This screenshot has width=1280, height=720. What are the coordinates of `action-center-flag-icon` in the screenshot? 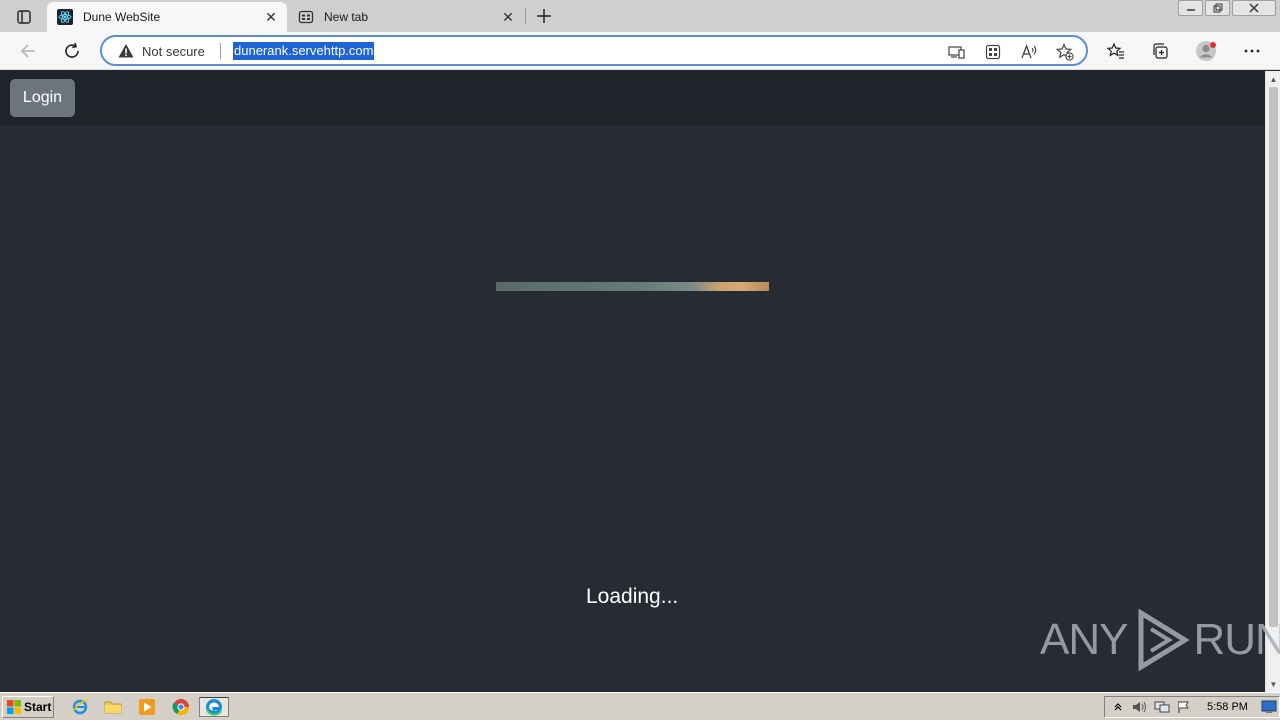 It's located at (1184, 707).